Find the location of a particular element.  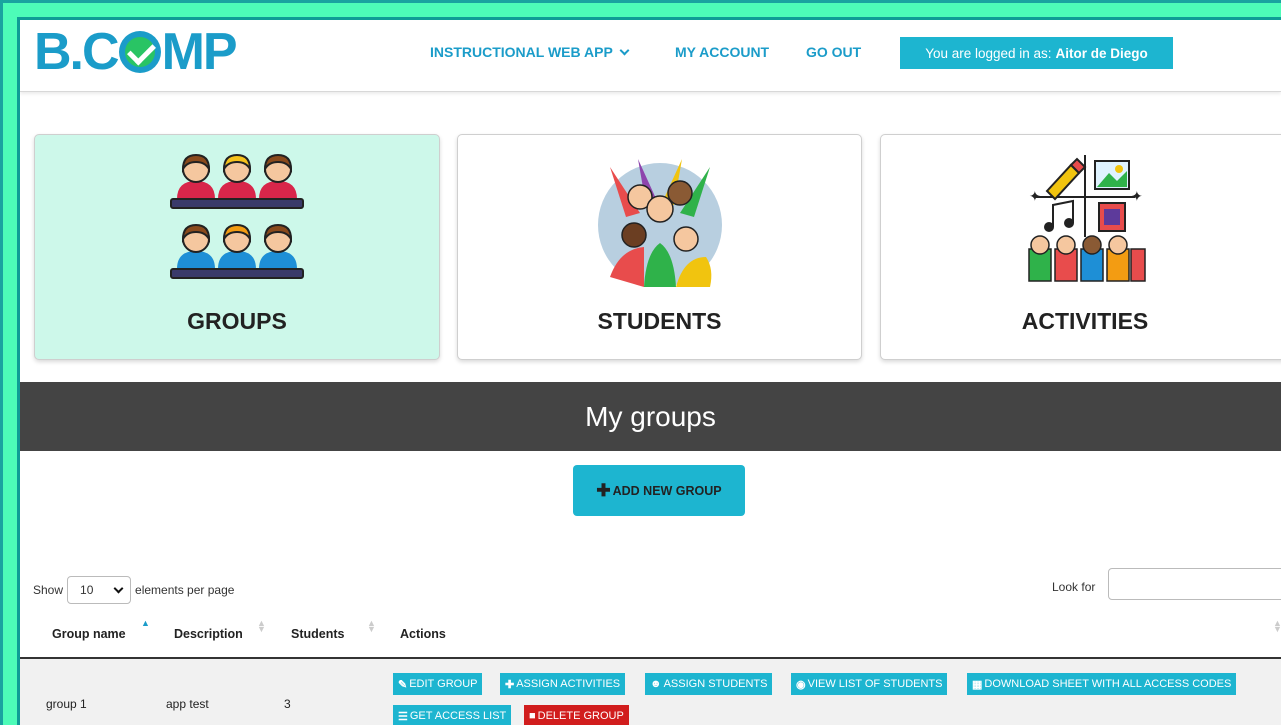

nav-instructional-label: INSTRUCTIONAL WEB APP is located at coordinates (521, 52).